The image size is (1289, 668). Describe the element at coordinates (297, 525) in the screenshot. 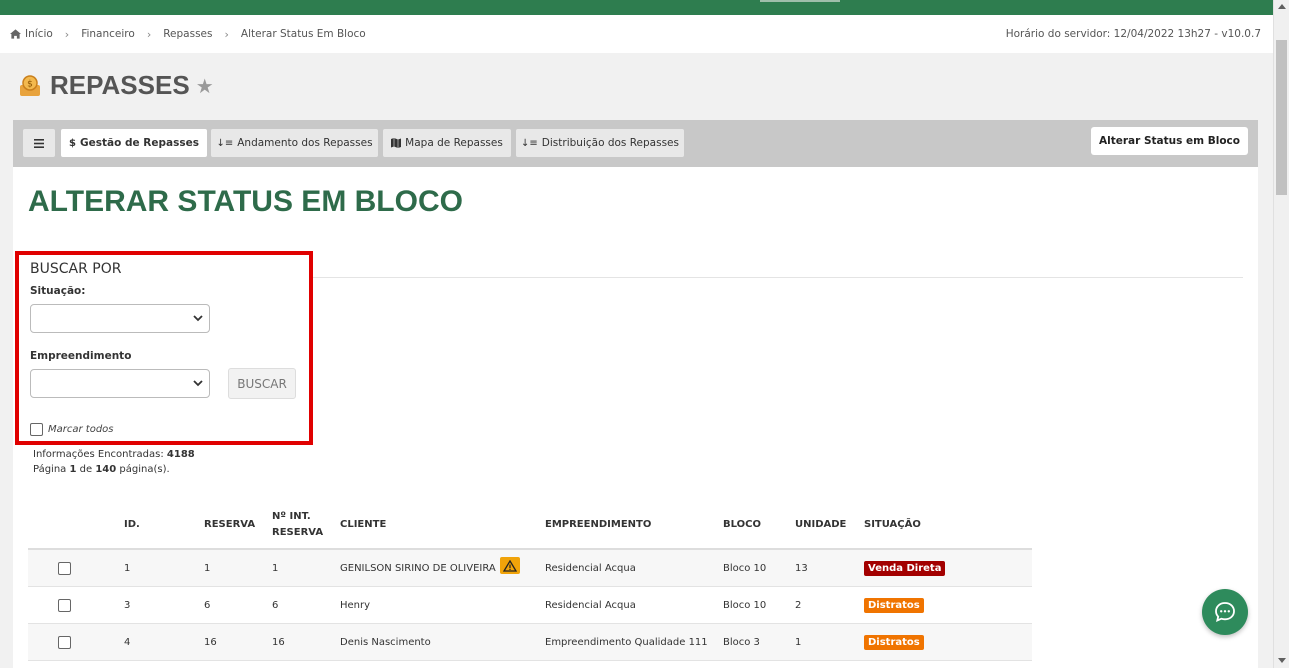

I see `col-int-reserva: Nº INT. RESERVA` at that location.